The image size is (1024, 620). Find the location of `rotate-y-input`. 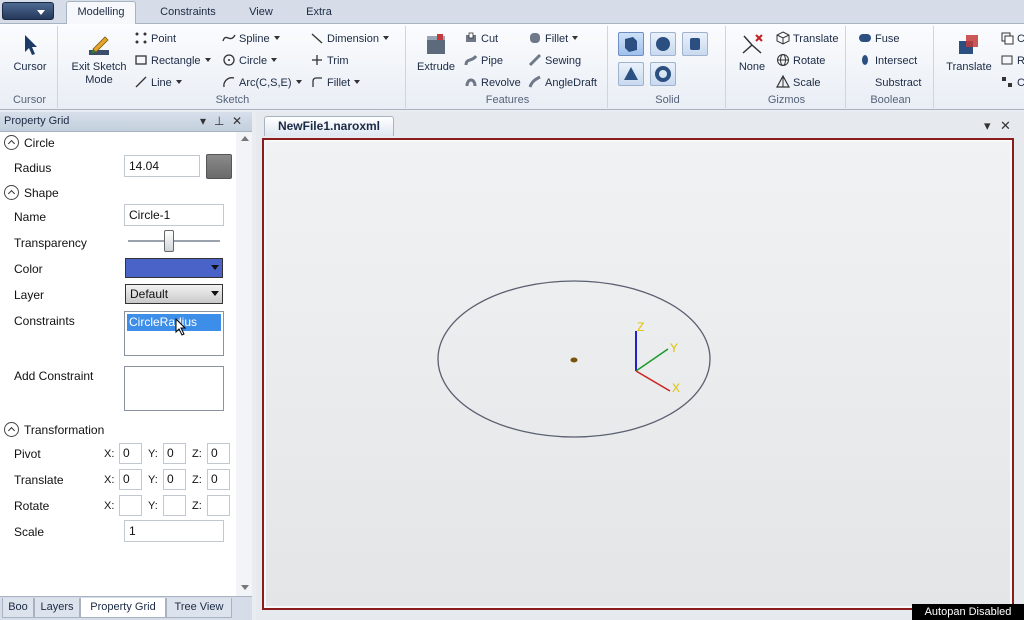

rotate-y-input is located at coordinates (174, 505).